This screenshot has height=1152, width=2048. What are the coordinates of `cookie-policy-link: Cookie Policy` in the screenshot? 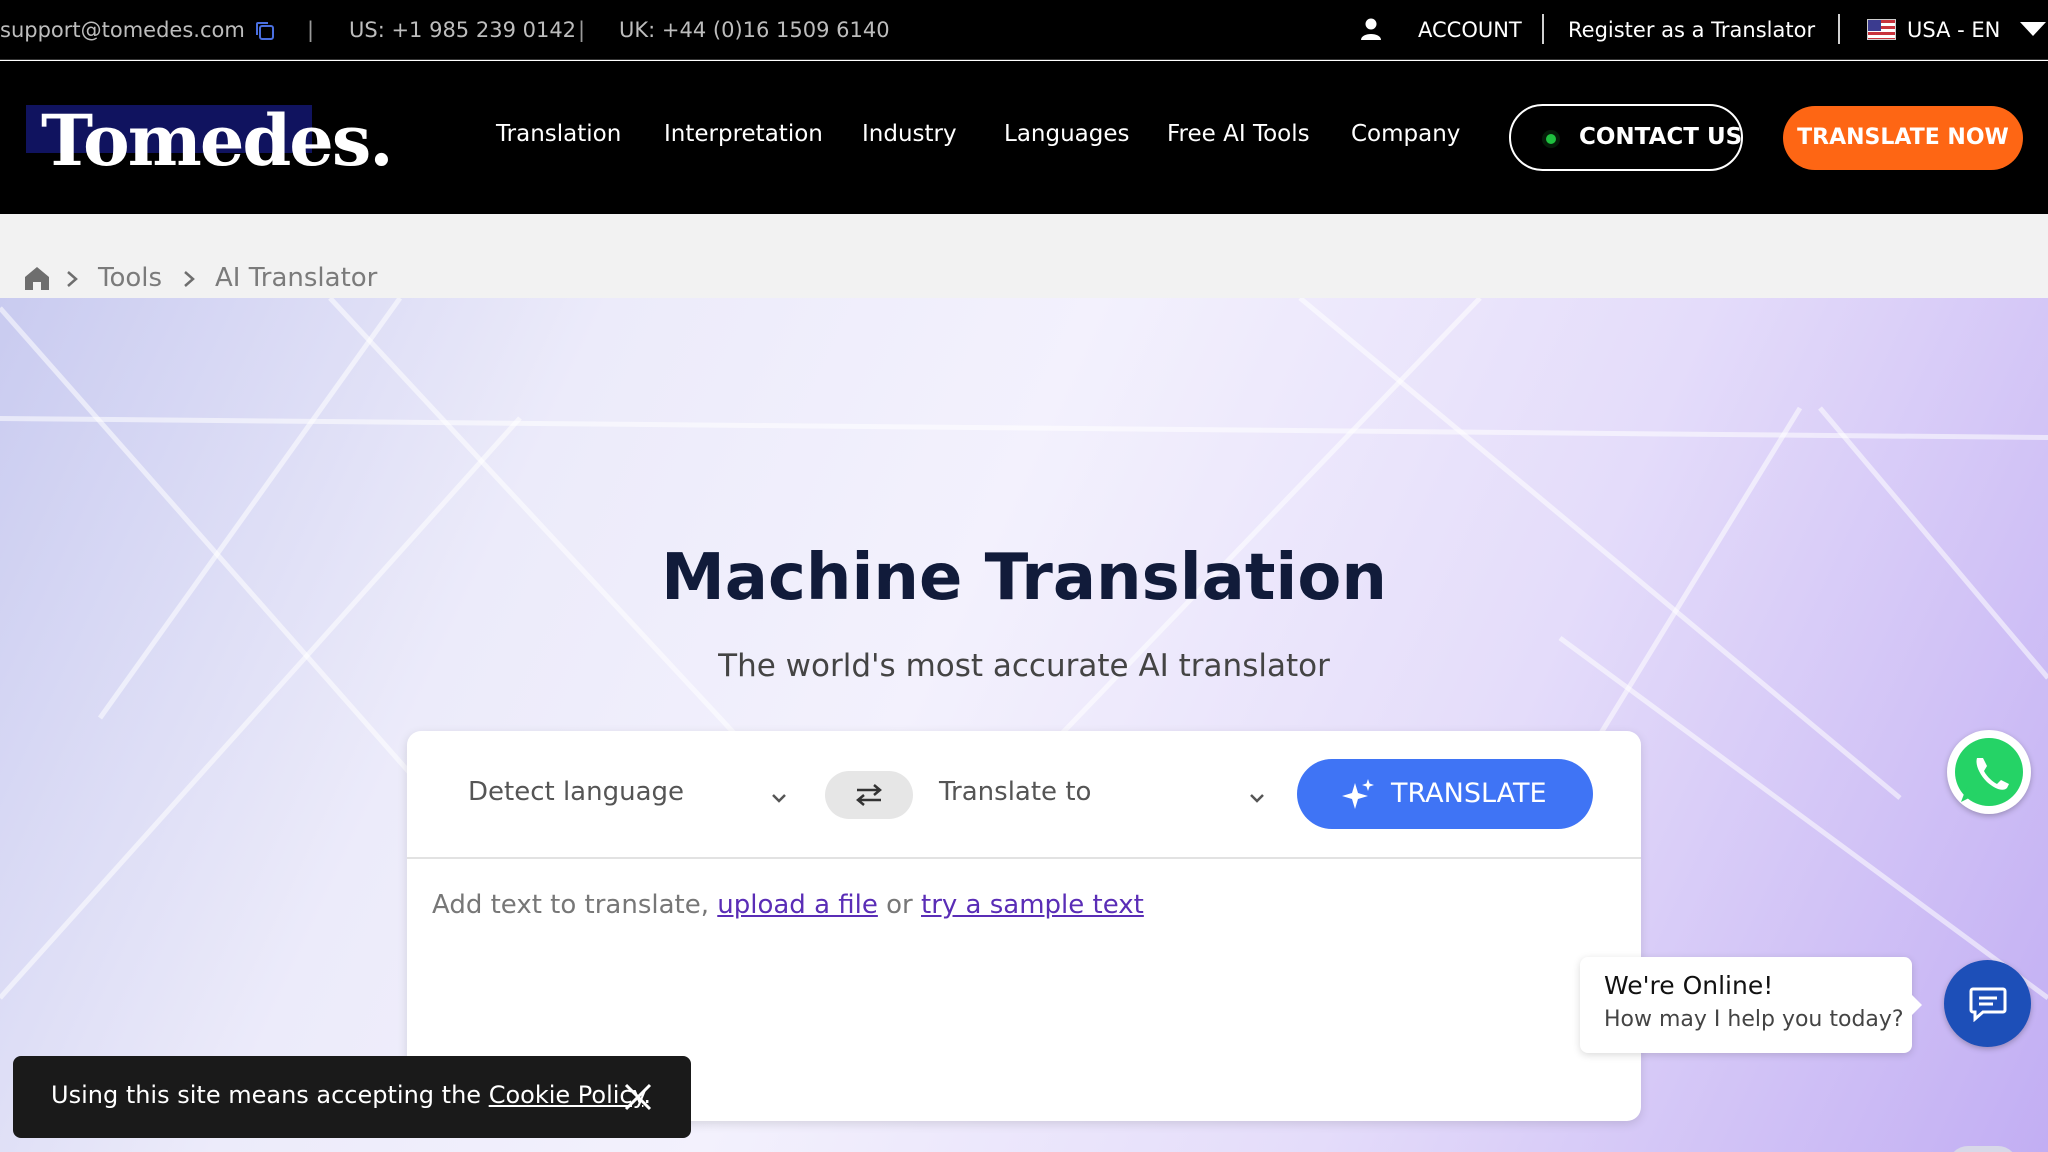 It's located at (566, 1095).